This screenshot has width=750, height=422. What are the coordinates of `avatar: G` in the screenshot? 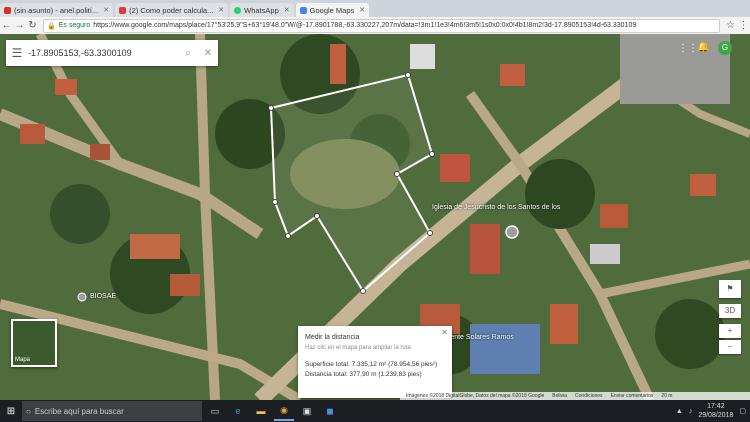 It's located at (725, 48).